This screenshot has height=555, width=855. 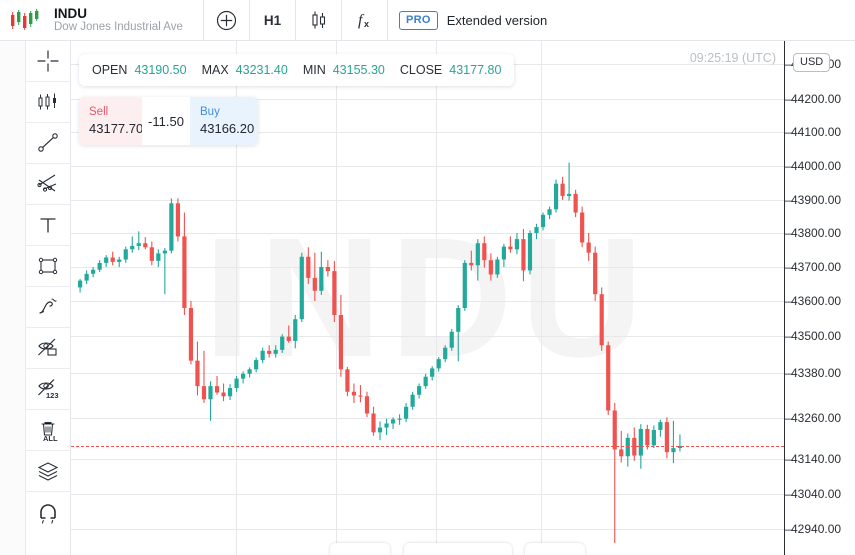 I want to click on price-axis-tick: –44000.00, so click(x=813, y=166).